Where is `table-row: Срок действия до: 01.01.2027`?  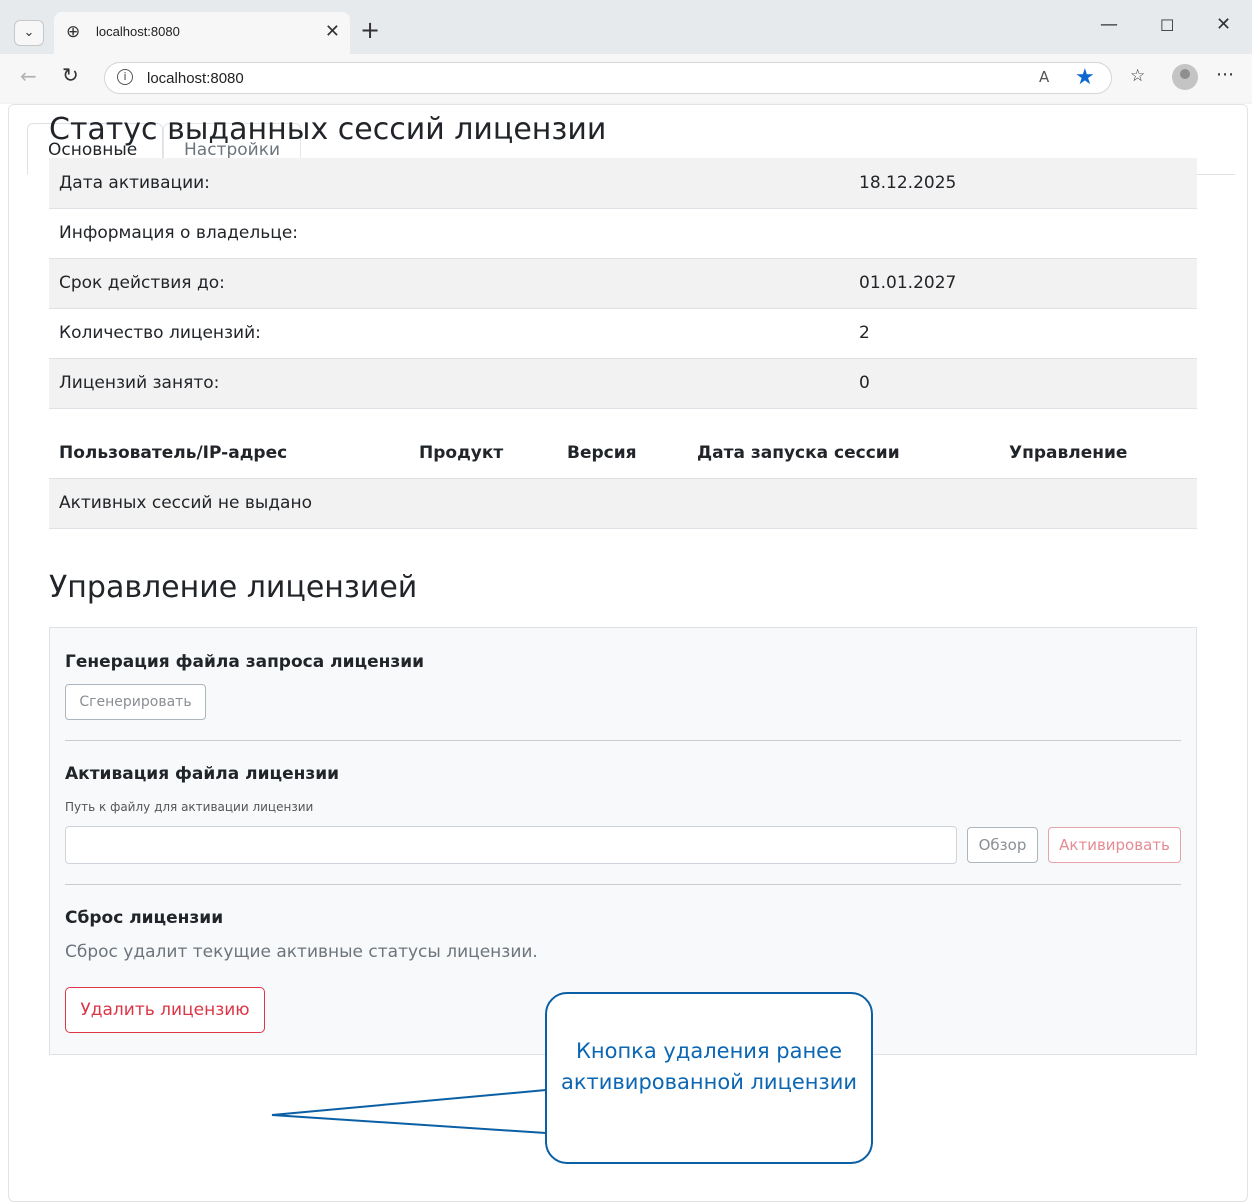
table-row: Срок действия до: 01.01.2027 is located at coordinates (623, 283).